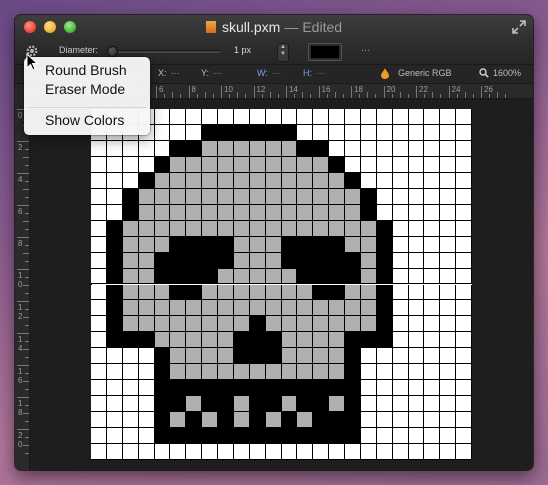 The image size is (548, 485). What do you see at coordinates (519, 27) in the screenshot?
I see `fullscreen-arrows-icon` at bounding box center [519, 27].